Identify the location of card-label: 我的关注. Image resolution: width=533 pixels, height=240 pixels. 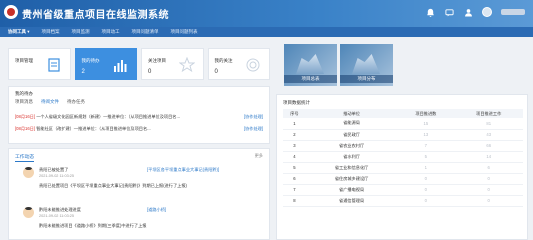
(223, 60).